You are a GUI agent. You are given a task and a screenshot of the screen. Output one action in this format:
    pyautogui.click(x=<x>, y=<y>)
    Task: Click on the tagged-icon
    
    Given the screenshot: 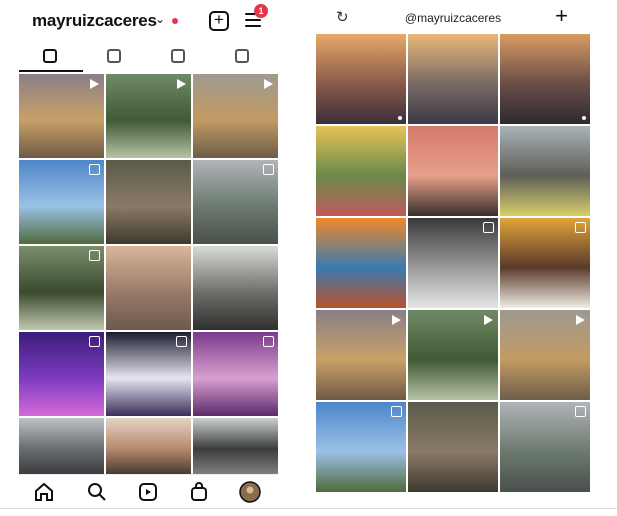 What is the action you would take?
    pyautogui.click(x=242, y=56)
    